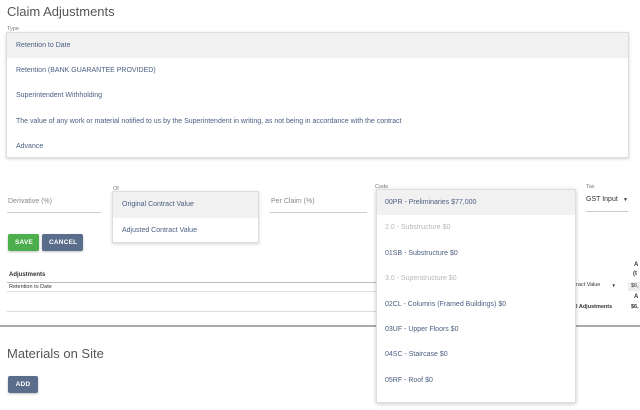  Describe the element at coordinates (607, 211) in the screenshot. I see `tax-underline` at that location.